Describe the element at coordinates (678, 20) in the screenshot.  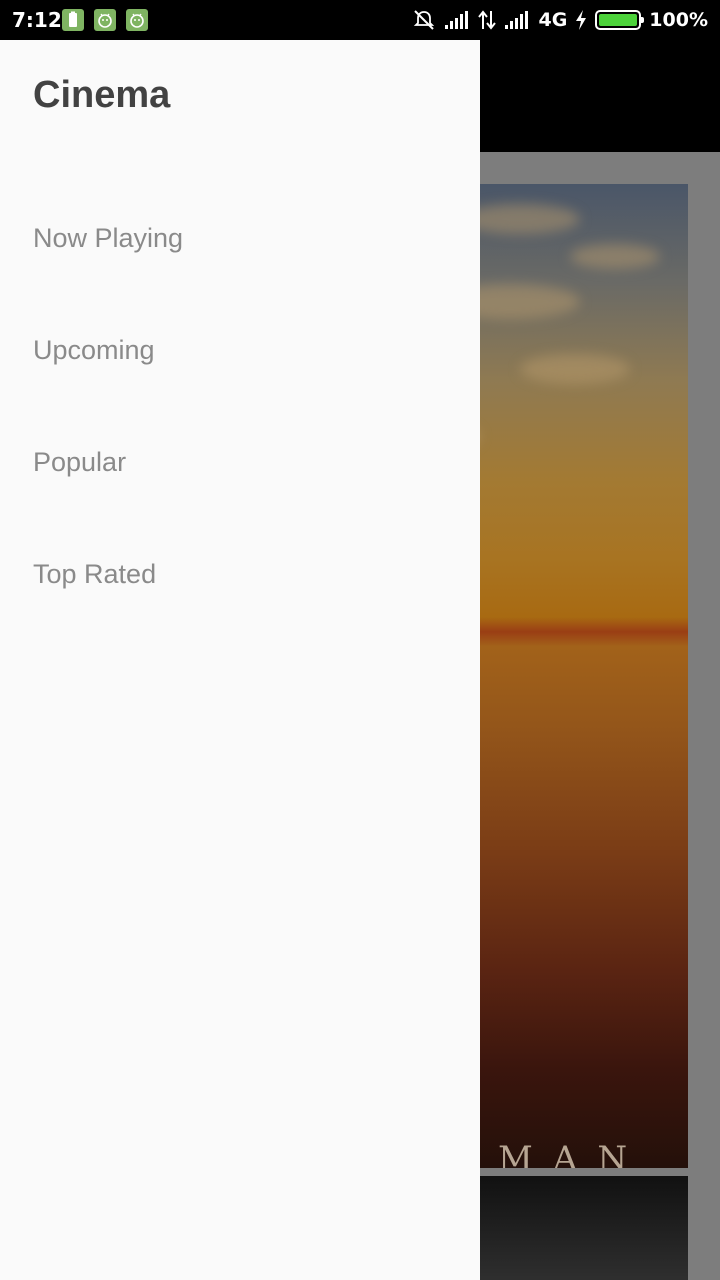
I see `battery-percent: 100%` at that location.